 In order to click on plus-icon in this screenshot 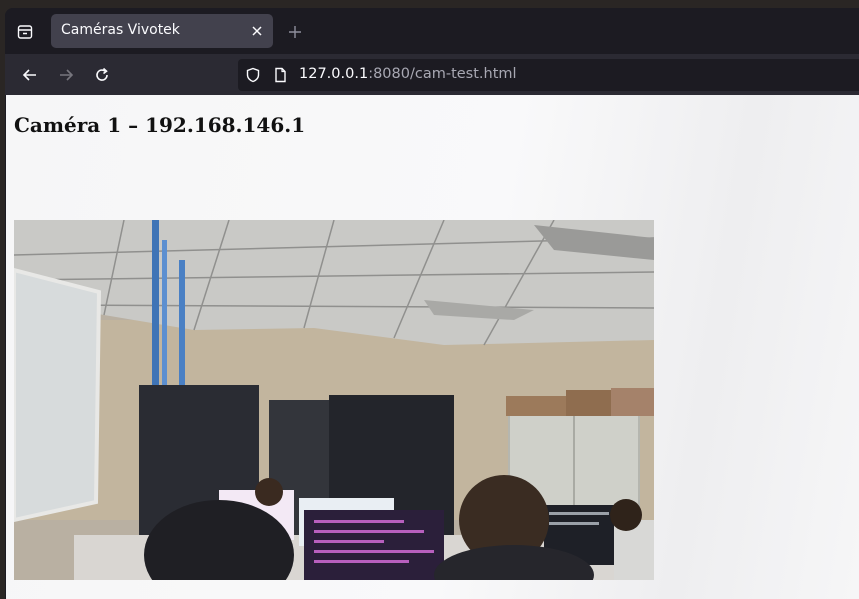, I will do `click(295, 32)`.